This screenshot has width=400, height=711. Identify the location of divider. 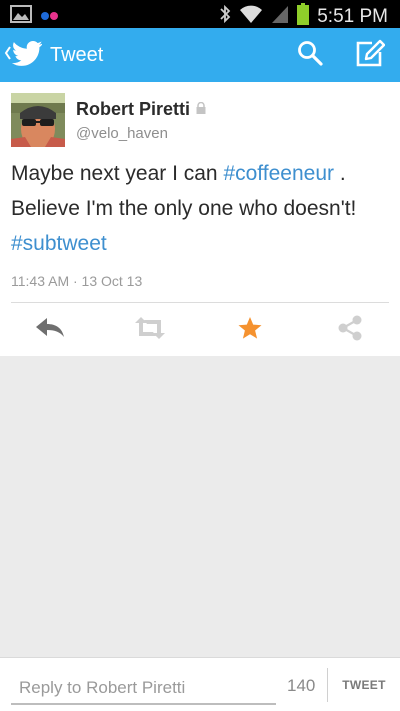
(200, 302).